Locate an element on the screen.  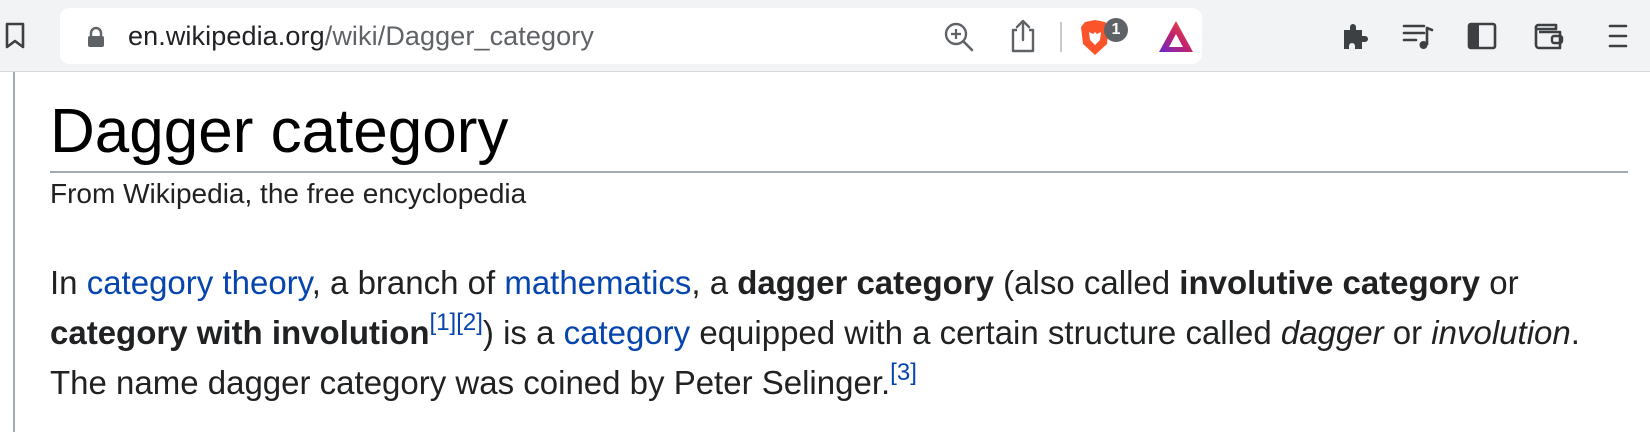
menu-icon is located at coordinates (1618, 36).